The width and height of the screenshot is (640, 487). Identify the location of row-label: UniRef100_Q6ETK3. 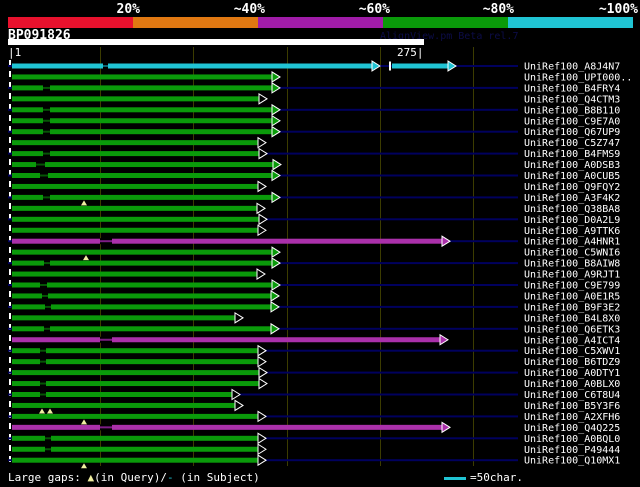
(572, 329).